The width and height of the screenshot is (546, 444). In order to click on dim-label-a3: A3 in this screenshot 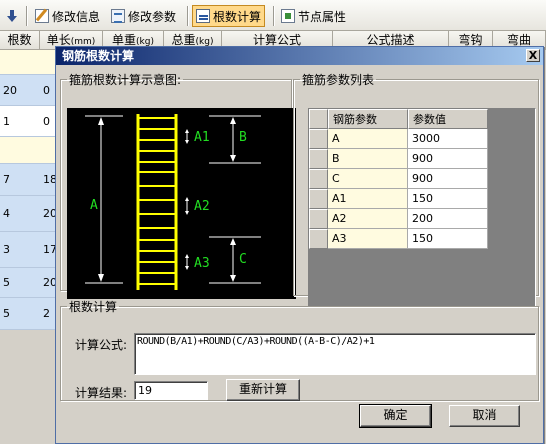, I will do `click(202, 263)`.